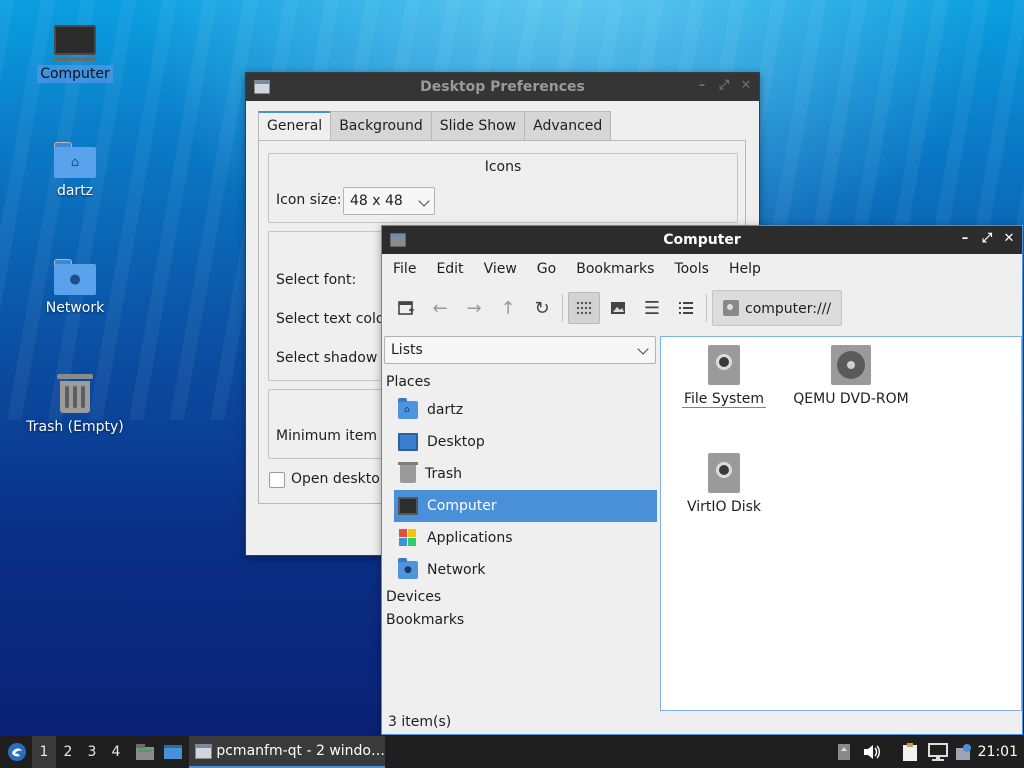 Image resolution: width=1024 pixels, height=768 pixels. What do you see at coordinates (75, 54) in the screenshot?
I see `desktop-icon-computer: Computer` at bounding box center [75, 54].